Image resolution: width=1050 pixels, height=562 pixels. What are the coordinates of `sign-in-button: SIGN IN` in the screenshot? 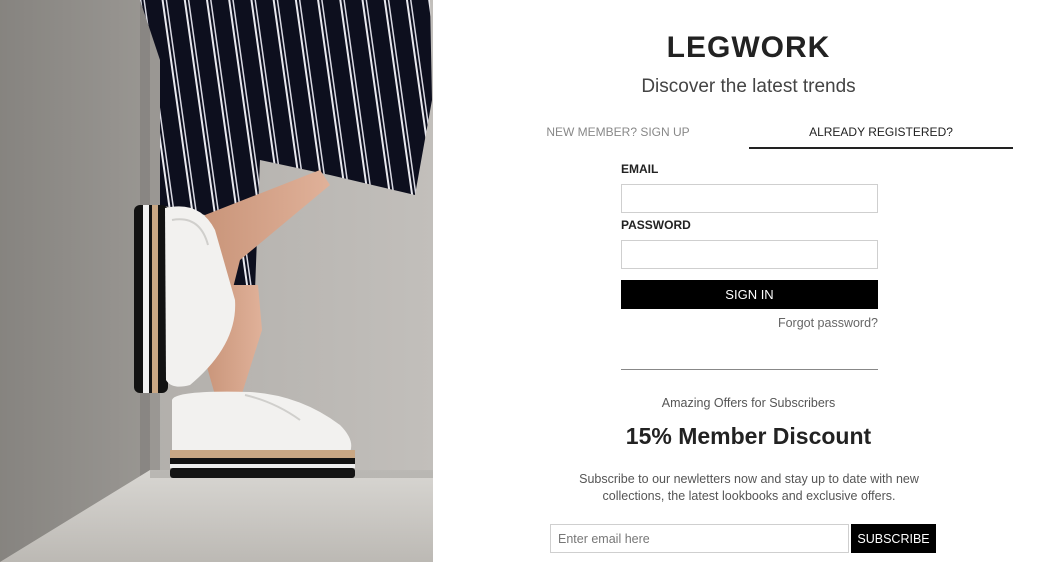 It's located at (749, 294).